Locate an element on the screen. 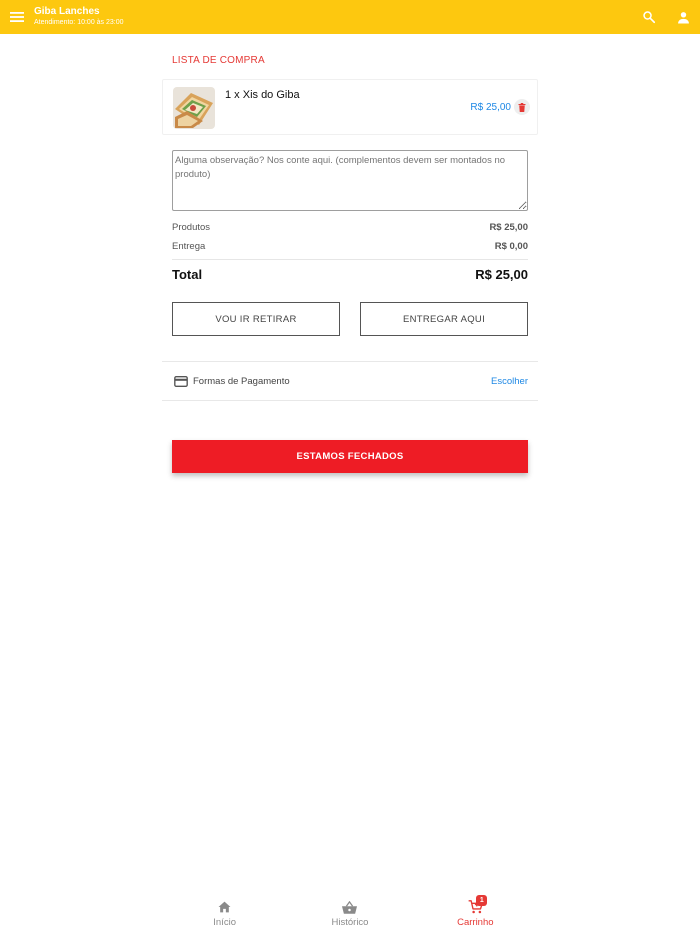 The height and width of the screenshot is (934, 700). payment-methods-label: Formas de Pagamento is located at coordinates (241, 381).